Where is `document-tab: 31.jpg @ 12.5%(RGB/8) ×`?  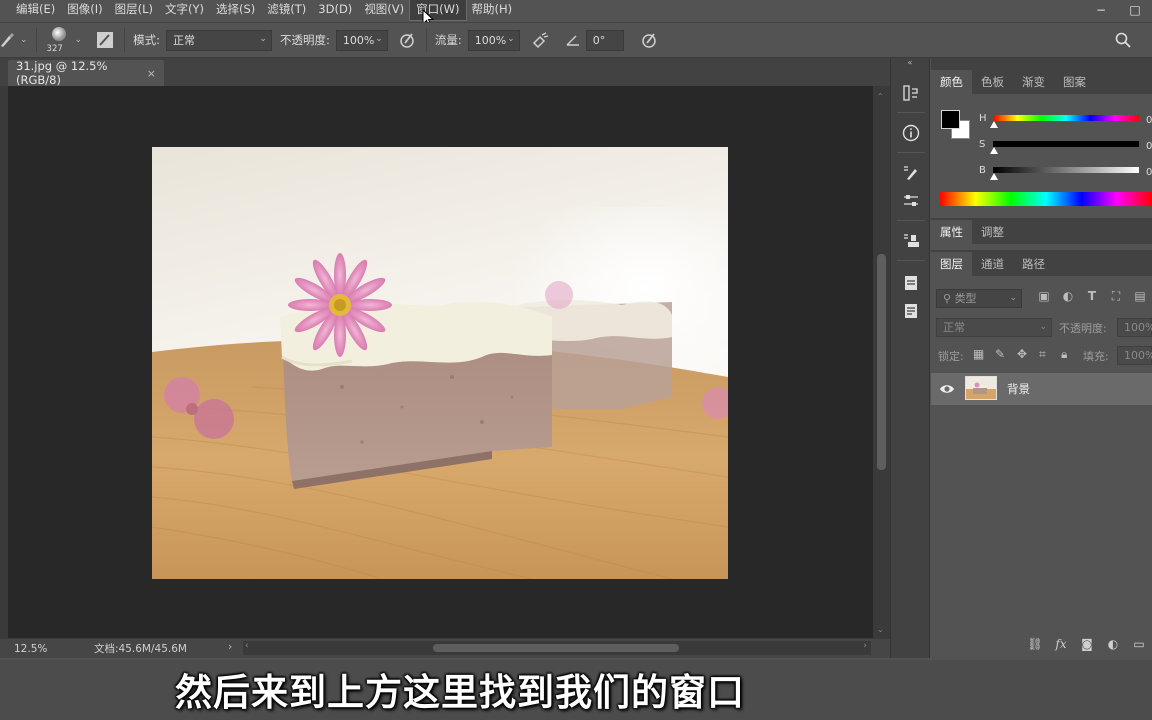
document-tab: 31.jpg @ 12.5%(RGB/8) × is located at coordinates (86, 73).